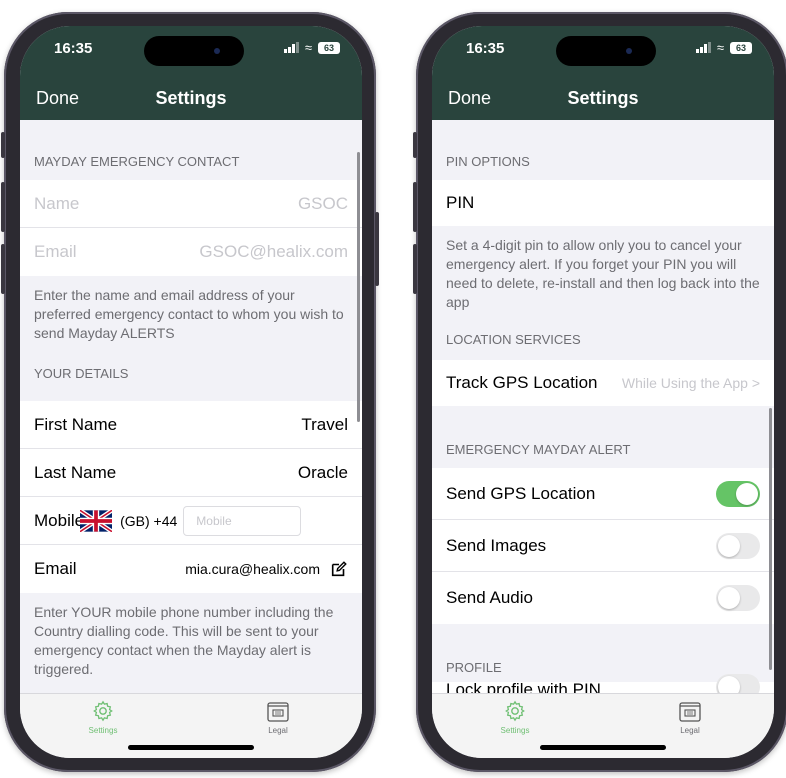 The image size is (786, 778). I want to click on send-audio-row: Send Audio, so click(603, 598).